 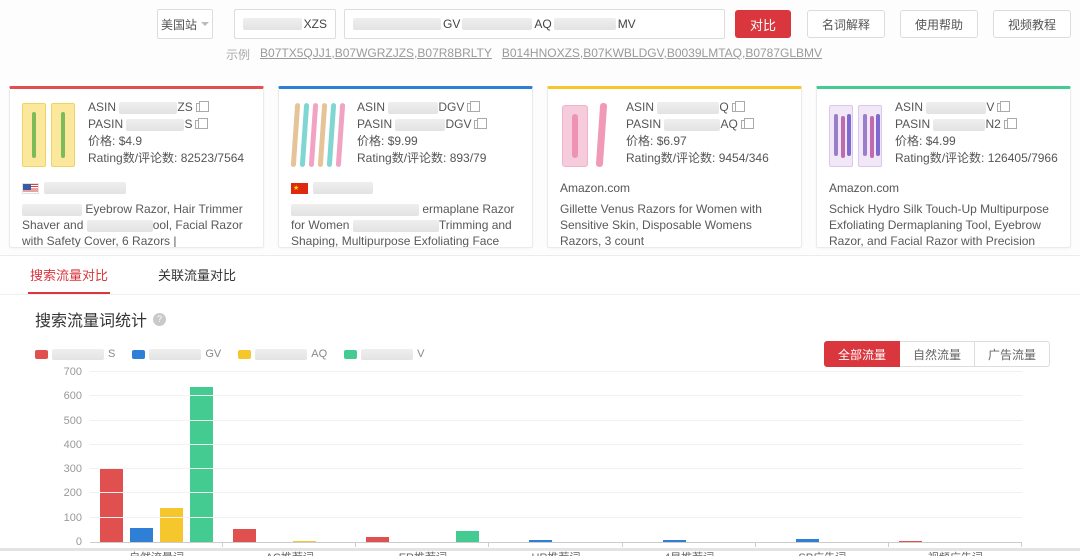 What do you see at coordinates (1032, 24) in the screenshot?
I see `video-tutorial-button: 视频教程` at bounding box center [1032, 24].